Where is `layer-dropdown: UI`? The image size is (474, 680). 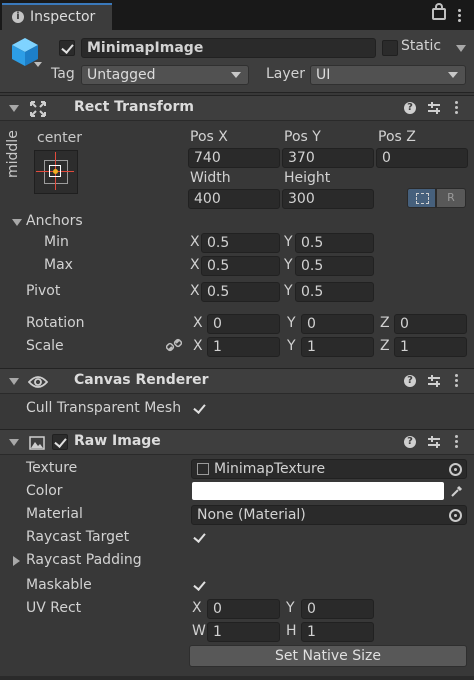
layer-dropdown: UI is located at coordinates (388, 75).